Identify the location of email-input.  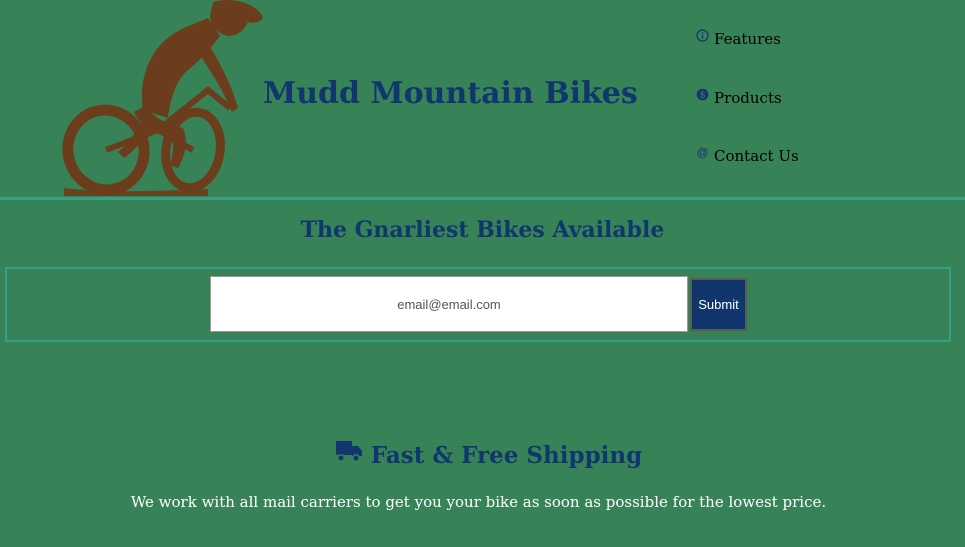
(449, 304).